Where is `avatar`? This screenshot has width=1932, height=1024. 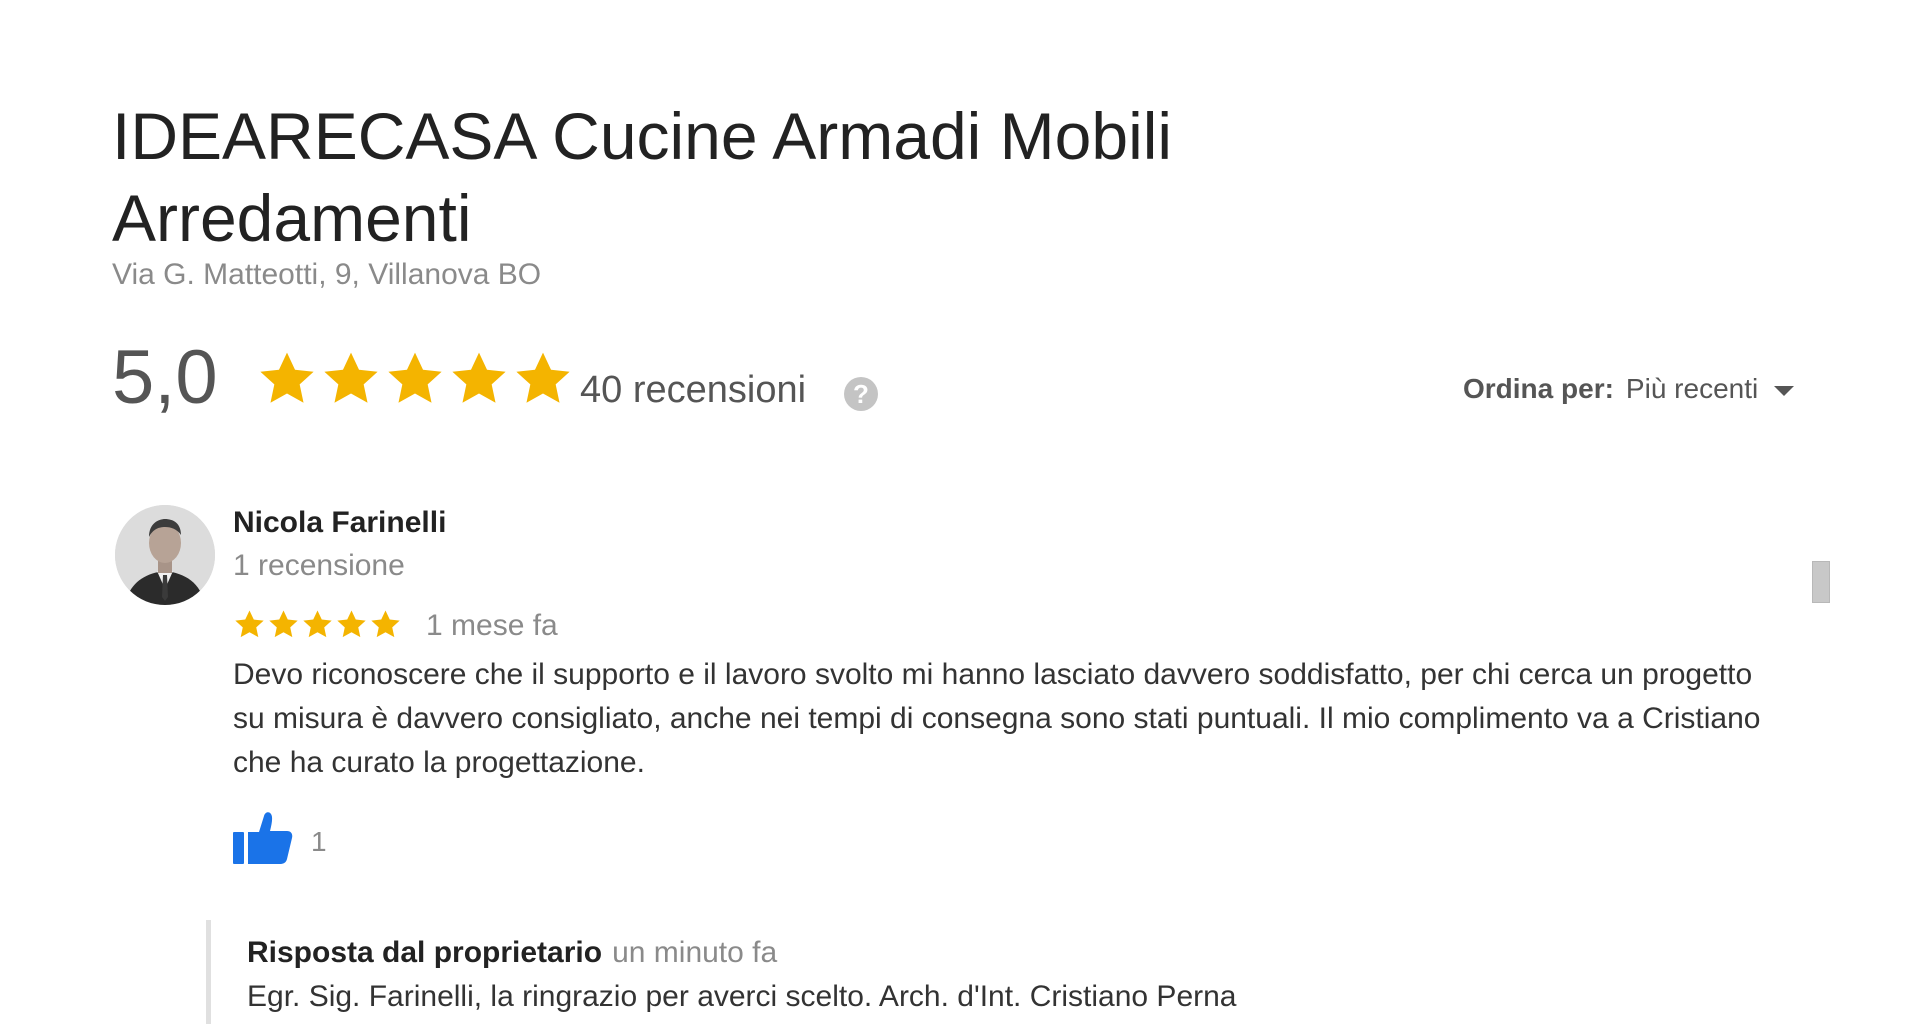 avatar is located at coordinates (165, 555).